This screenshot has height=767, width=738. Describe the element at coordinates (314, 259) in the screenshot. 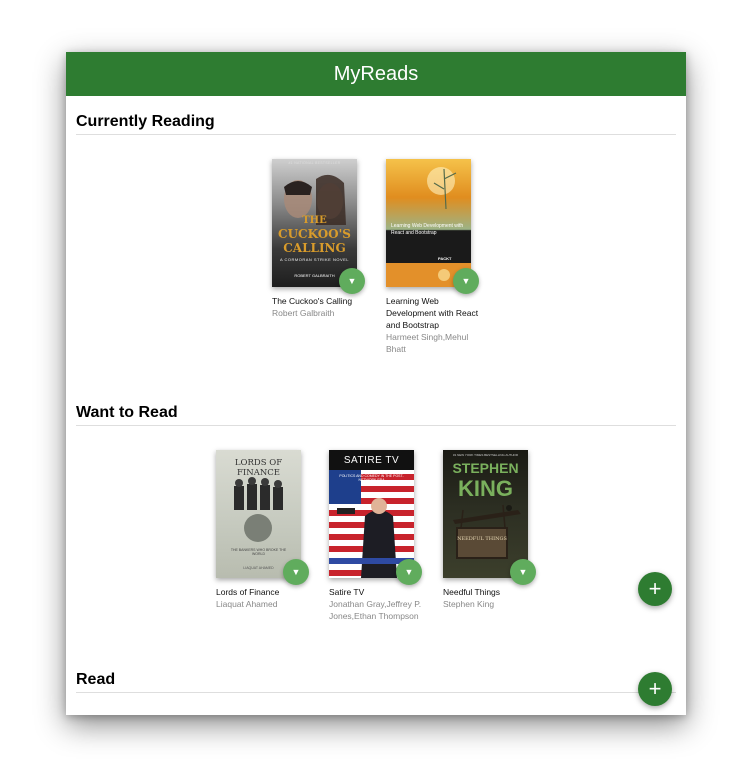

I see `cover-subtitle: A CORMORAN STRIKE NOVEL` at that location.